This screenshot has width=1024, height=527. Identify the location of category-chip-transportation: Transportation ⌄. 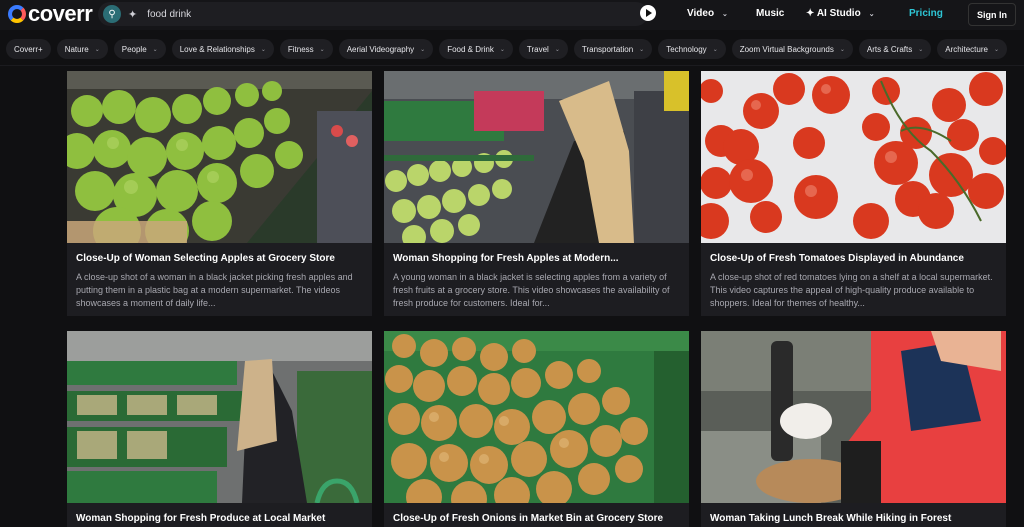
(613, 49).